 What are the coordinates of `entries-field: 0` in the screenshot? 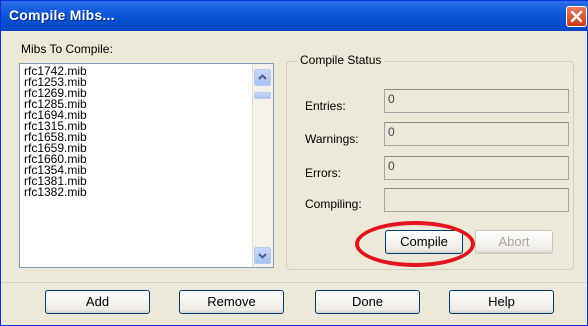 It's located at (476, 101).